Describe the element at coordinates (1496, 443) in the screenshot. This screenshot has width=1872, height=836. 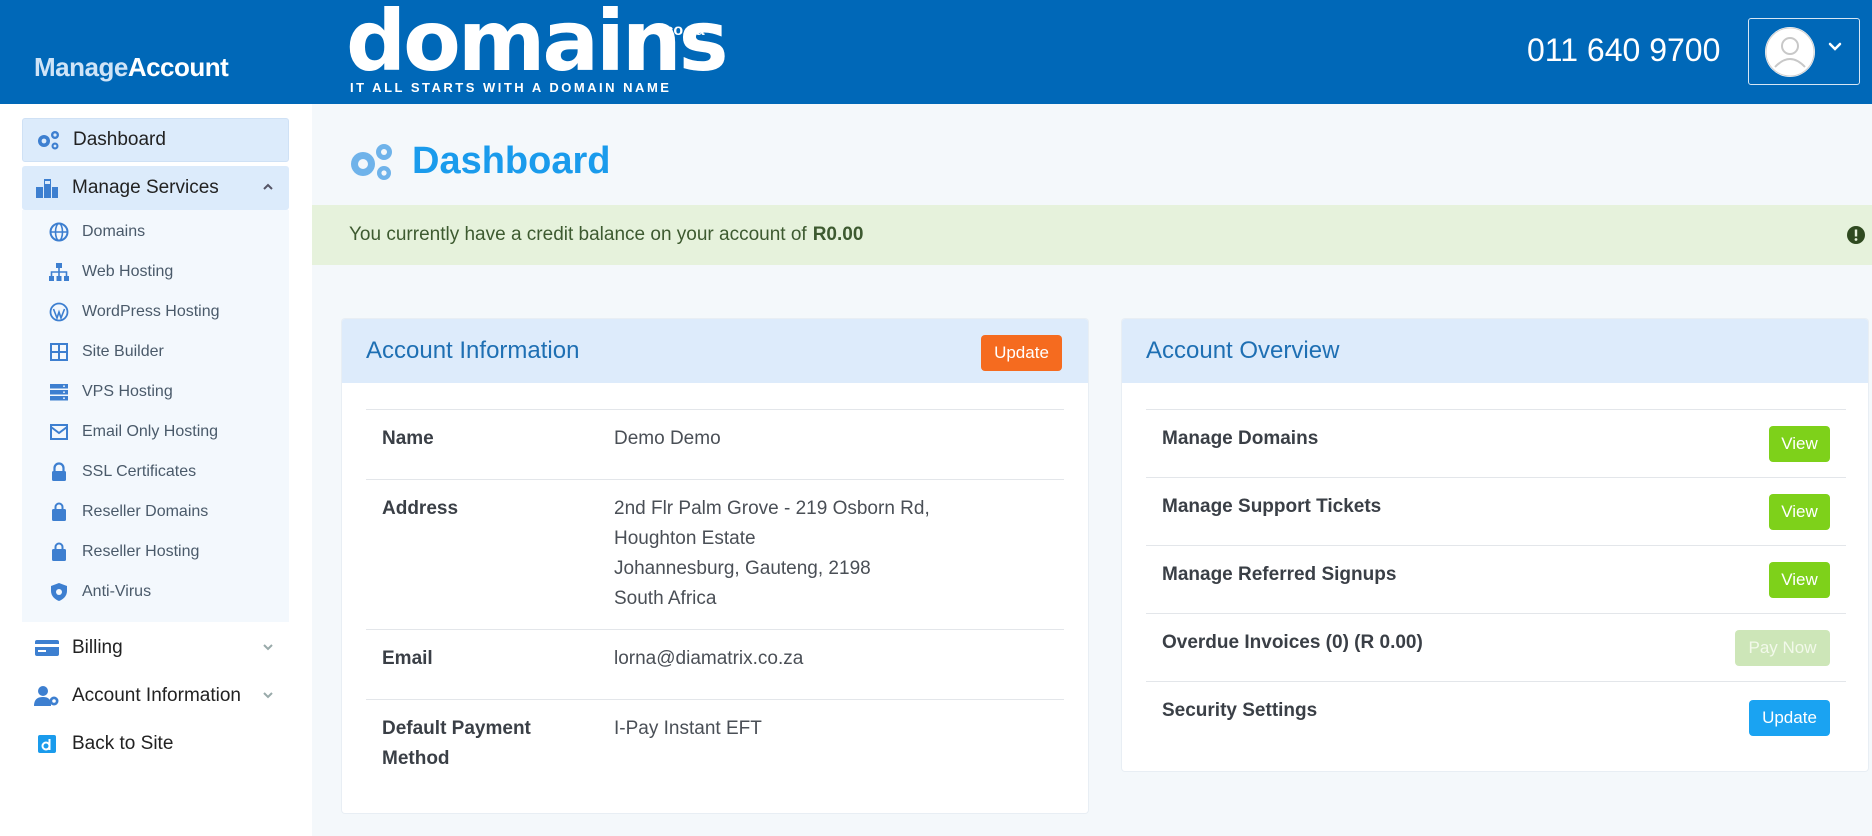
I see `overview-row-manage-domains: Manage Domains View` at that location.